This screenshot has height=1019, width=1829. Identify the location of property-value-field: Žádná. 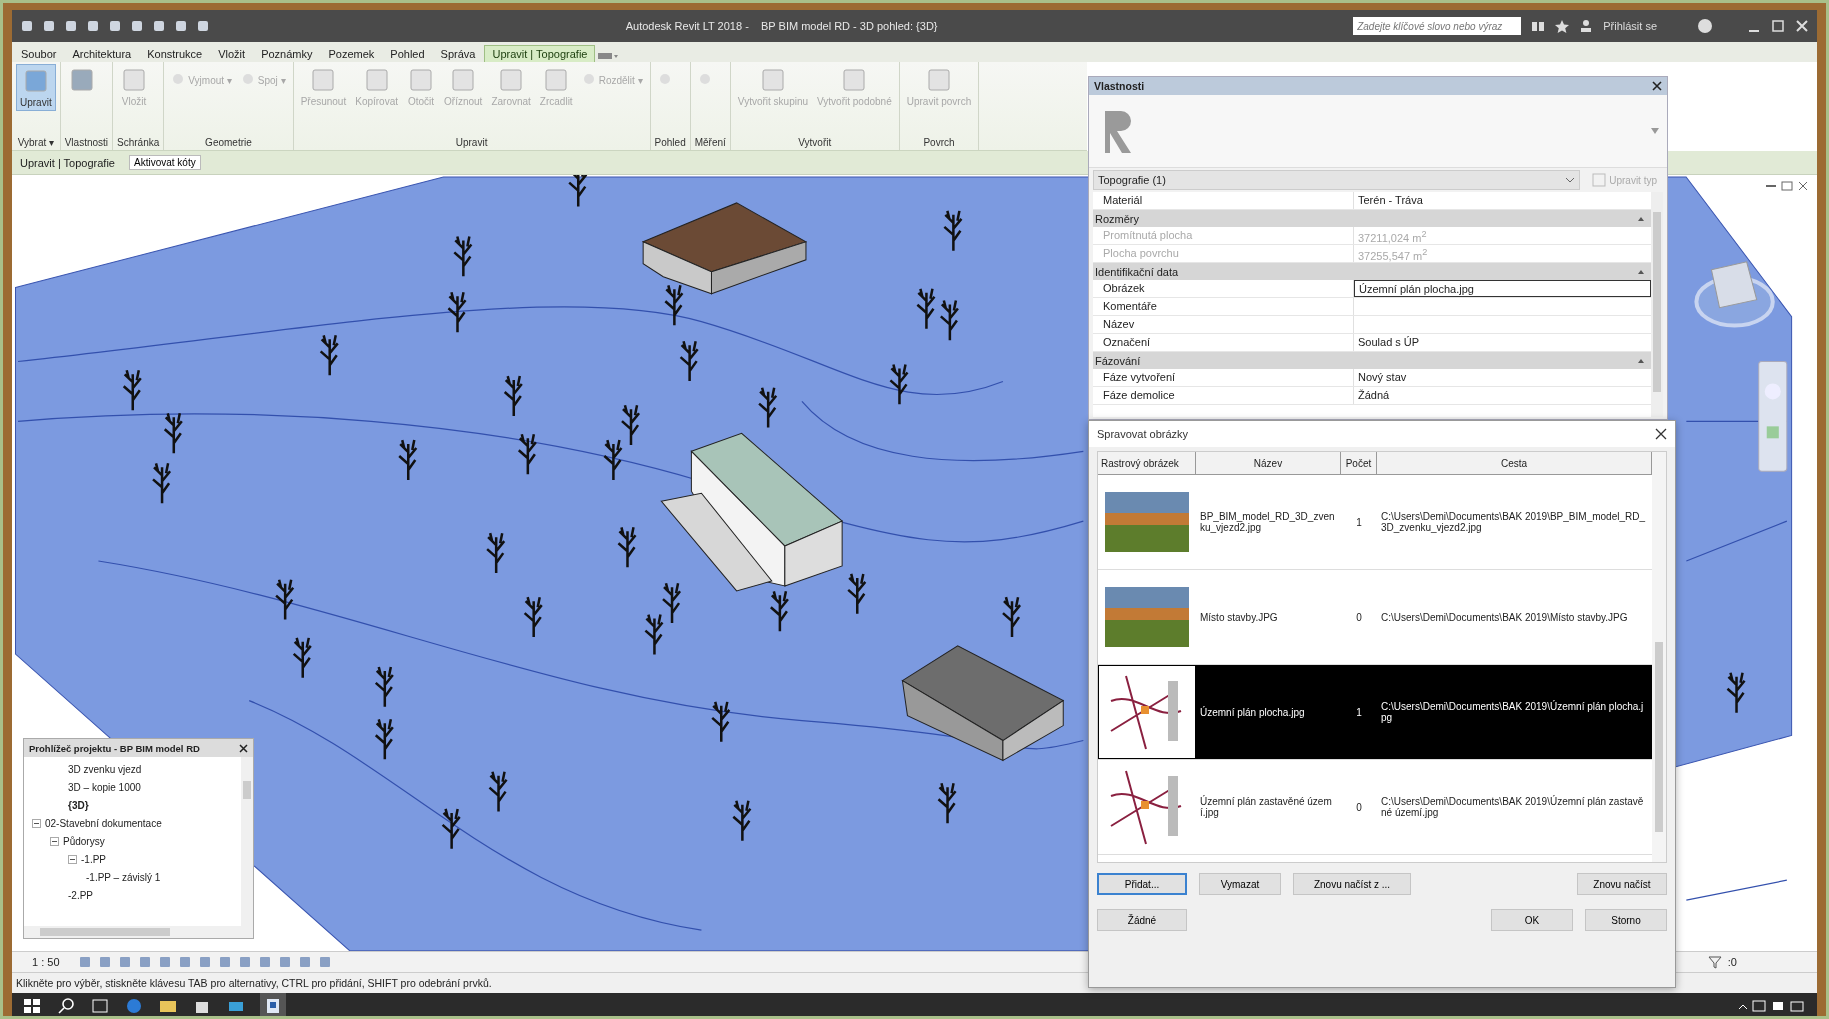
(1502, 395).